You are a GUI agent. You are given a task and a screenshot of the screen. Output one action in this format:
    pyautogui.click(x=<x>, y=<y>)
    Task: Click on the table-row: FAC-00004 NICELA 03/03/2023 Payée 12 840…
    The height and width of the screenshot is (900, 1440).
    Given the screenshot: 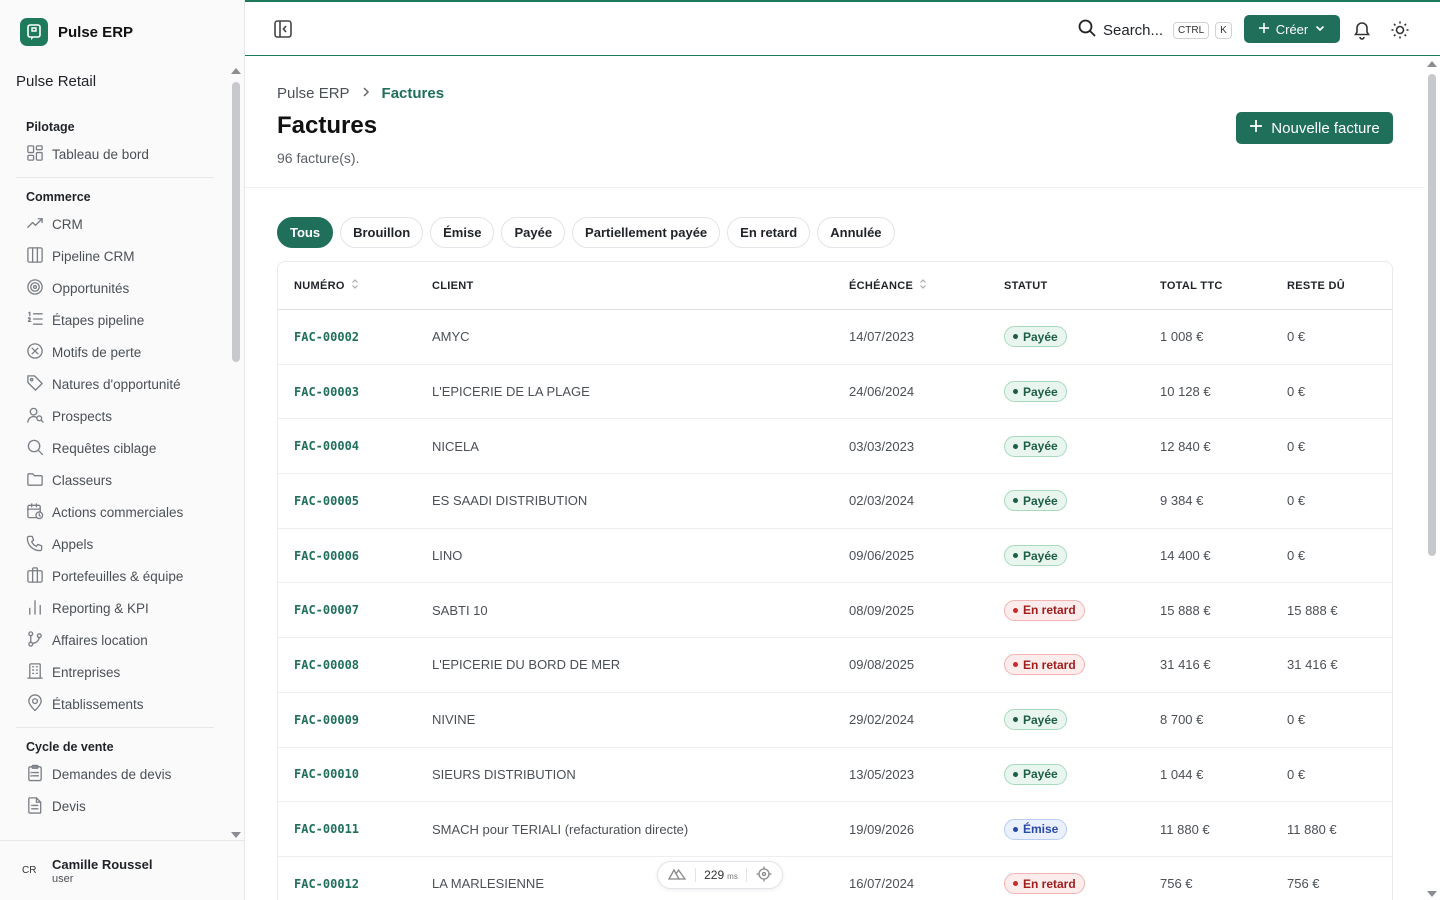 What is the action you would take?
    pyautogui.click(x=835, y=447)
    